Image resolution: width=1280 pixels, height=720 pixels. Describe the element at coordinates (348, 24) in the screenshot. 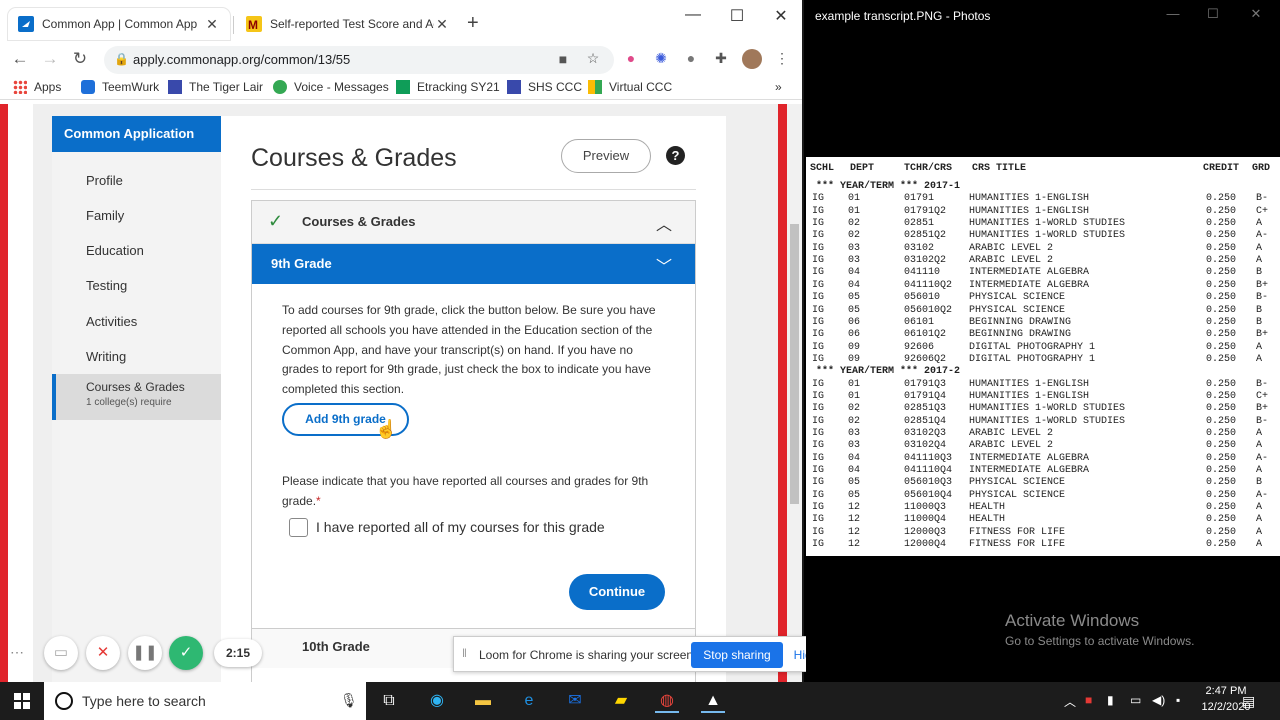

I see `tab-test-score: M Self-reported Test Score and Aca ✕` at that location.